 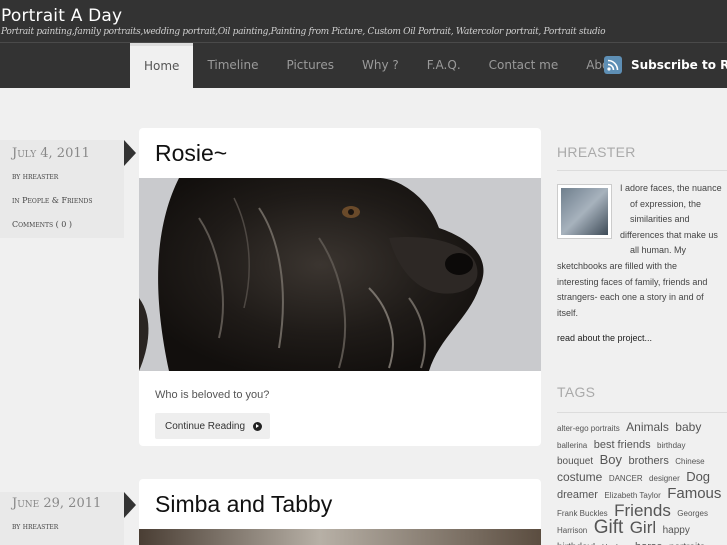 I want to click on nav-item-pictures: Pictures, so click(x=310, y=65).